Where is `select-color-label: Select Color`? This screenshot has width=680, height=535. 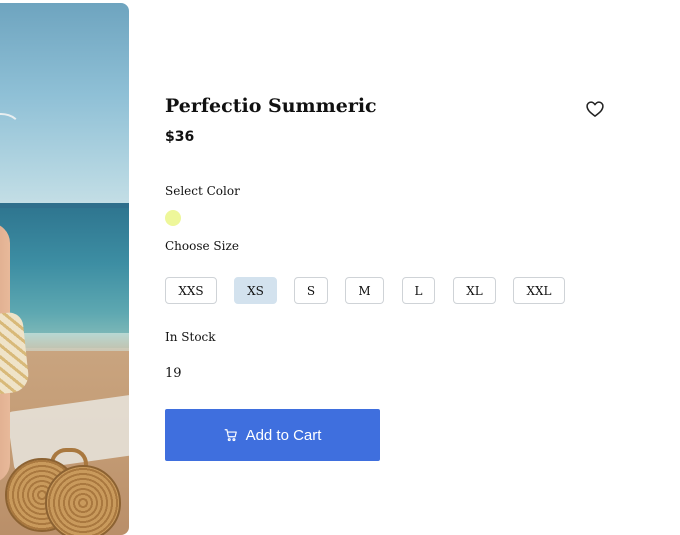 select-color-label: Select Color is located at coordinates (202, 191).